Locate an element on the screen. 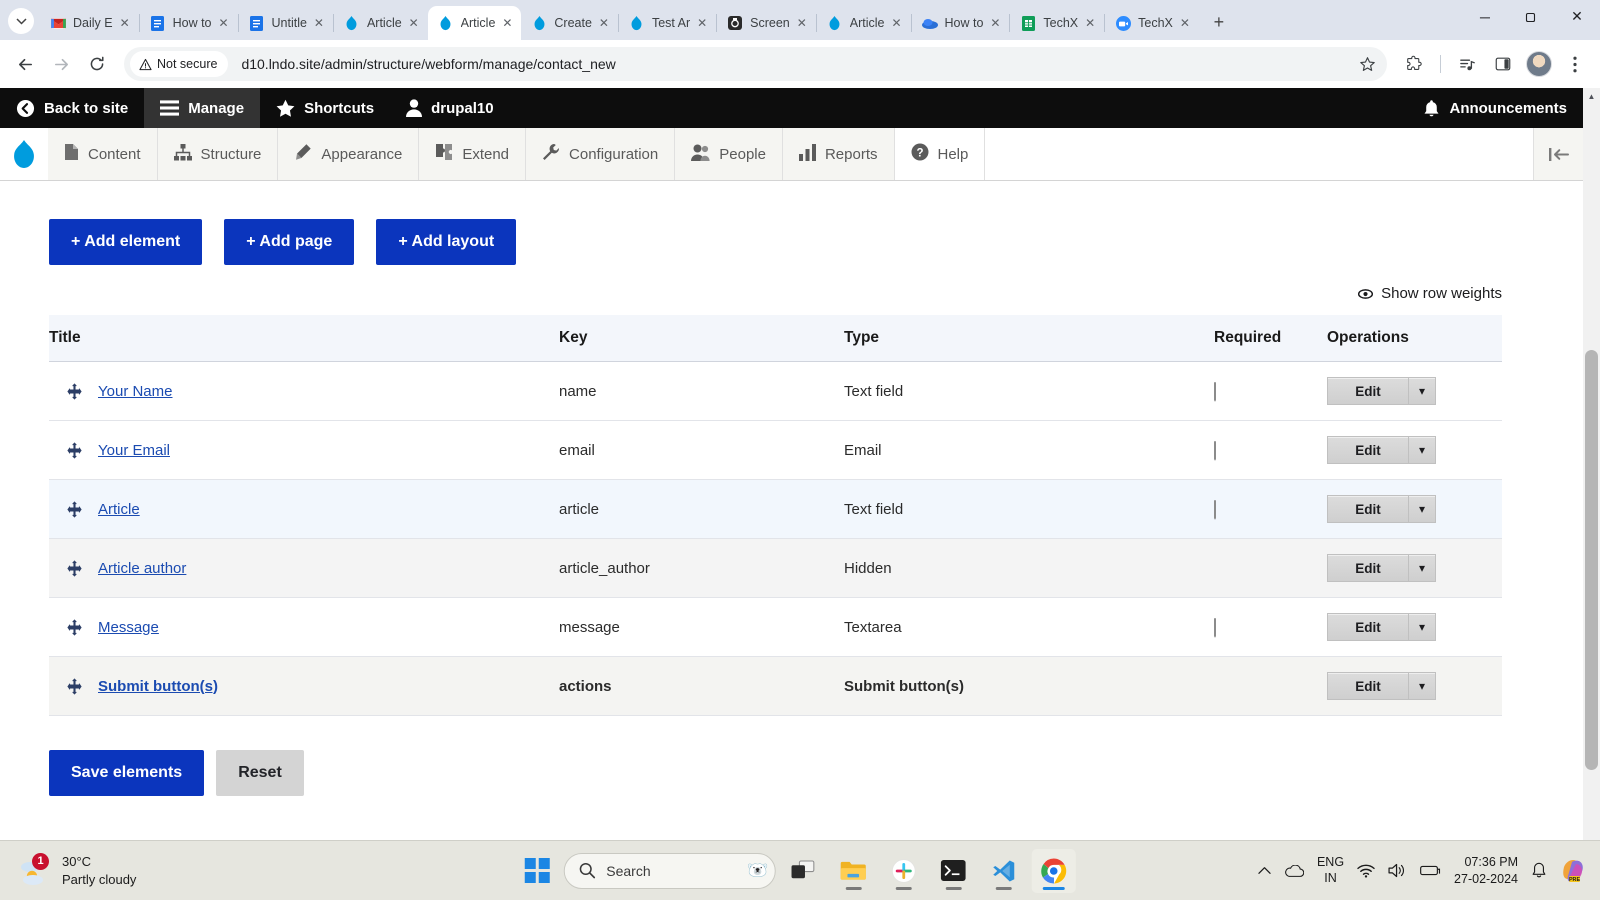 The width and height of the screenshot is (1600, 900). admin-tab-appearance: Appearance is located at coordinates (349, 154).